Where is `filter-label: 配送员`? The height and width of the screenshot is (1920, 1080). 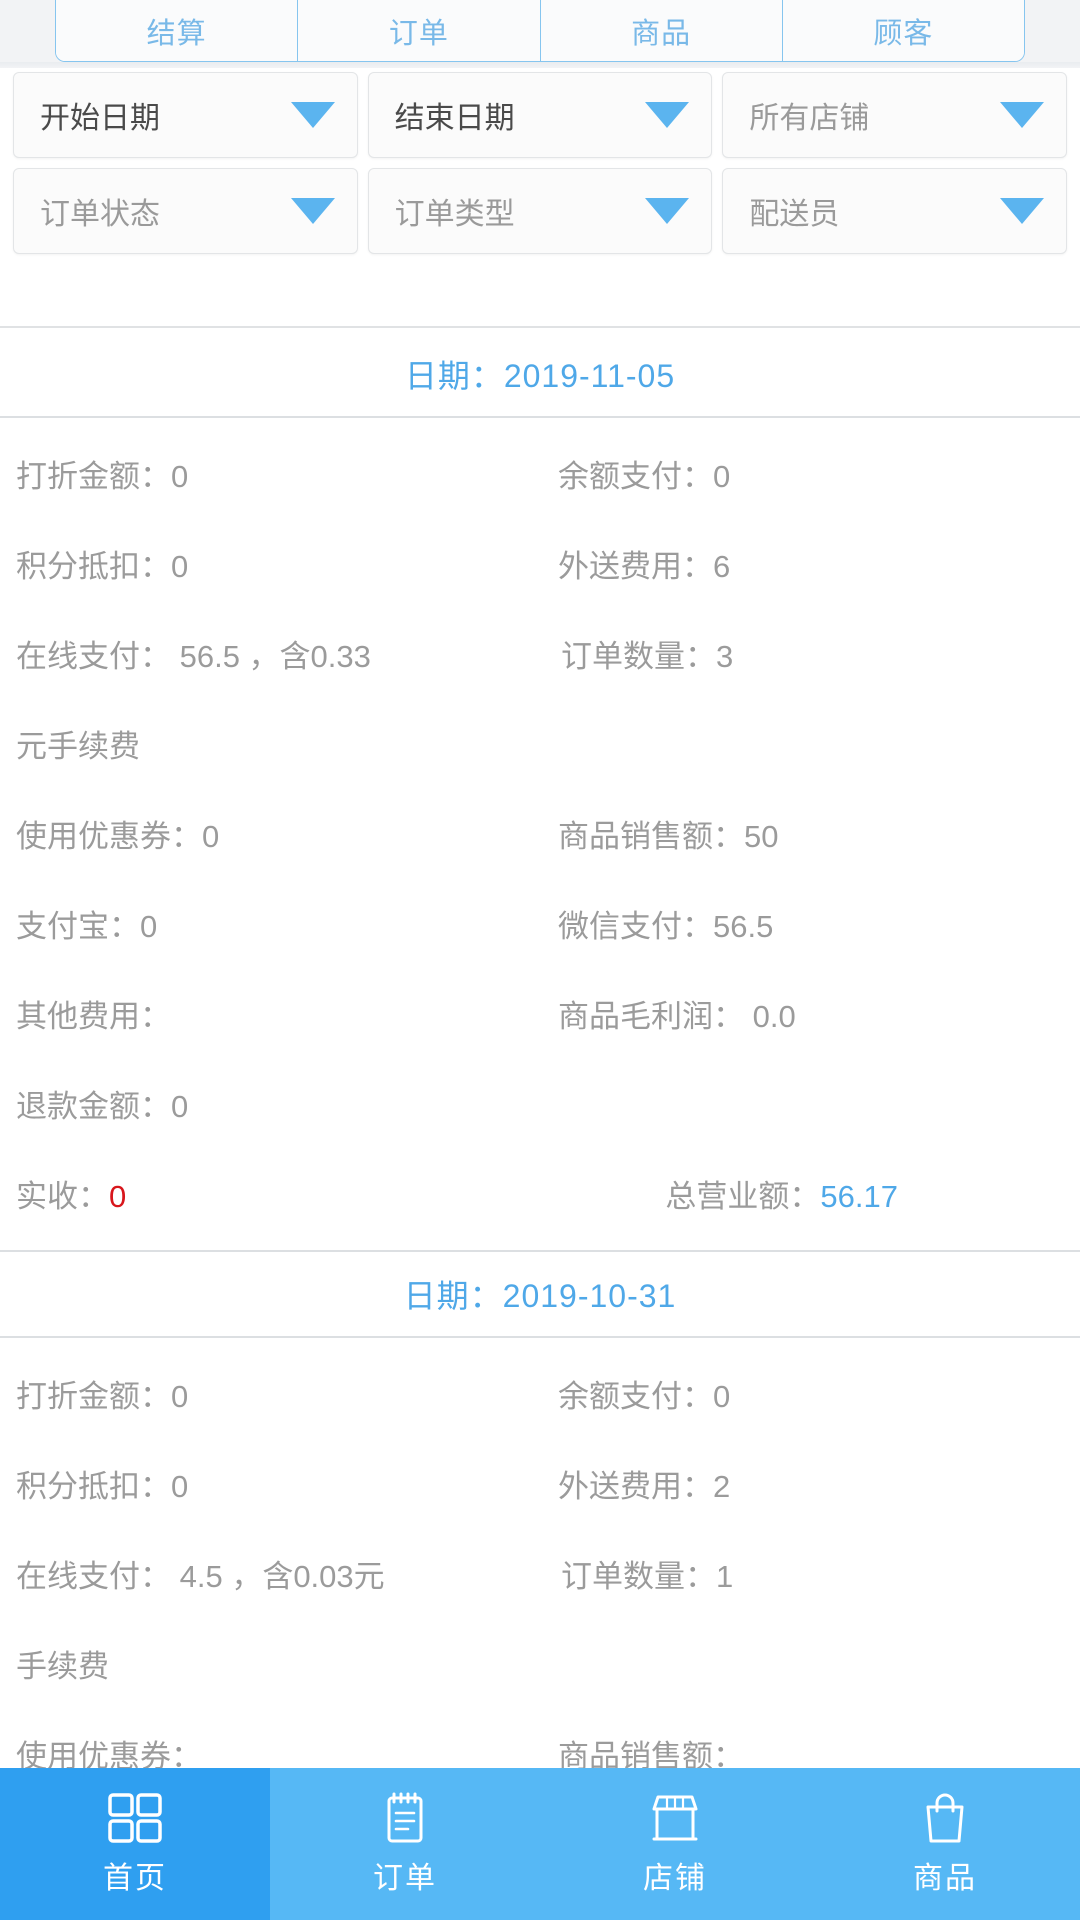
filter-label: 配送员 is located at coordinates (794, 214).